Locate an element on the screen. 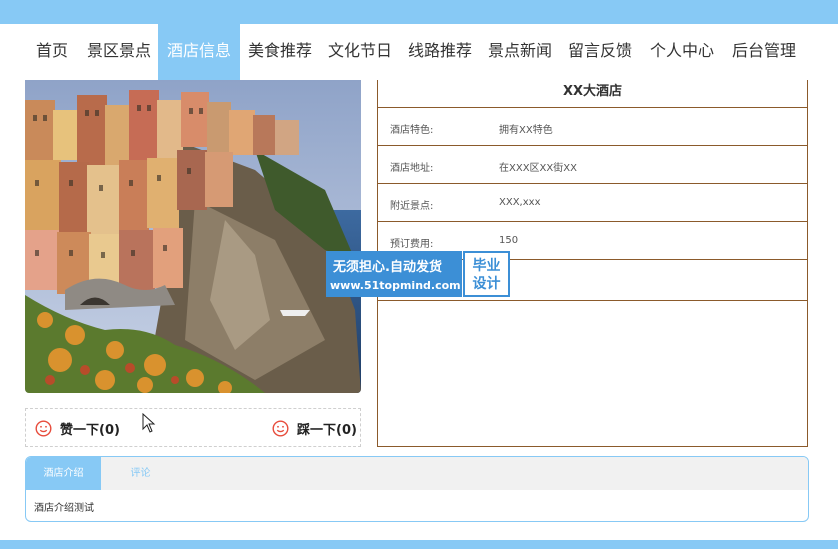 This screenshot has width=838, height=549. field-label: 预订费用: is located at coordinates (412, 244).